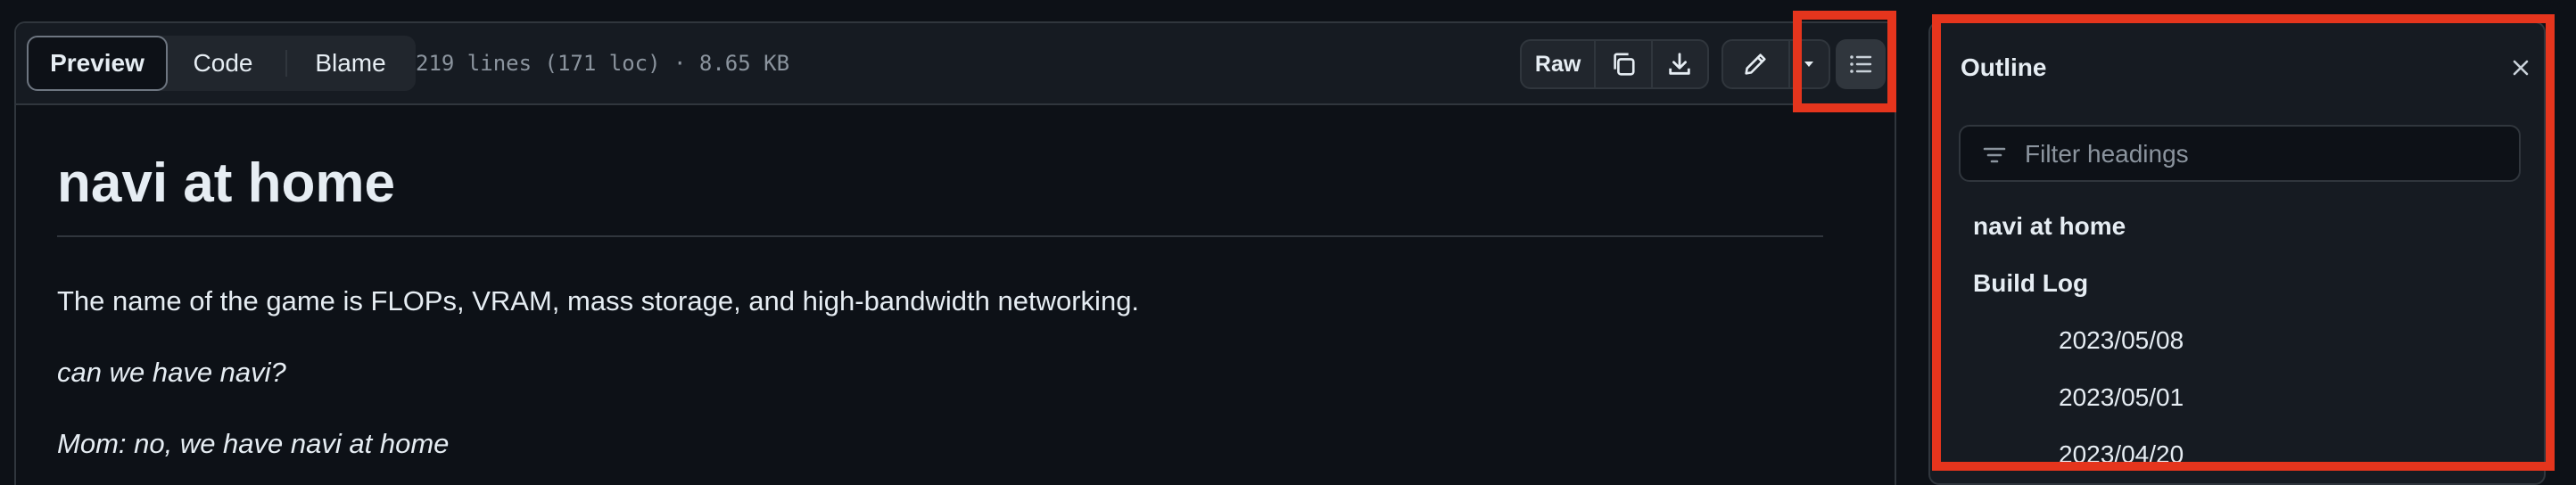 This screenshot has width=2576, height=485. I want to click on raw-button: Raw, so click(1558, 64).